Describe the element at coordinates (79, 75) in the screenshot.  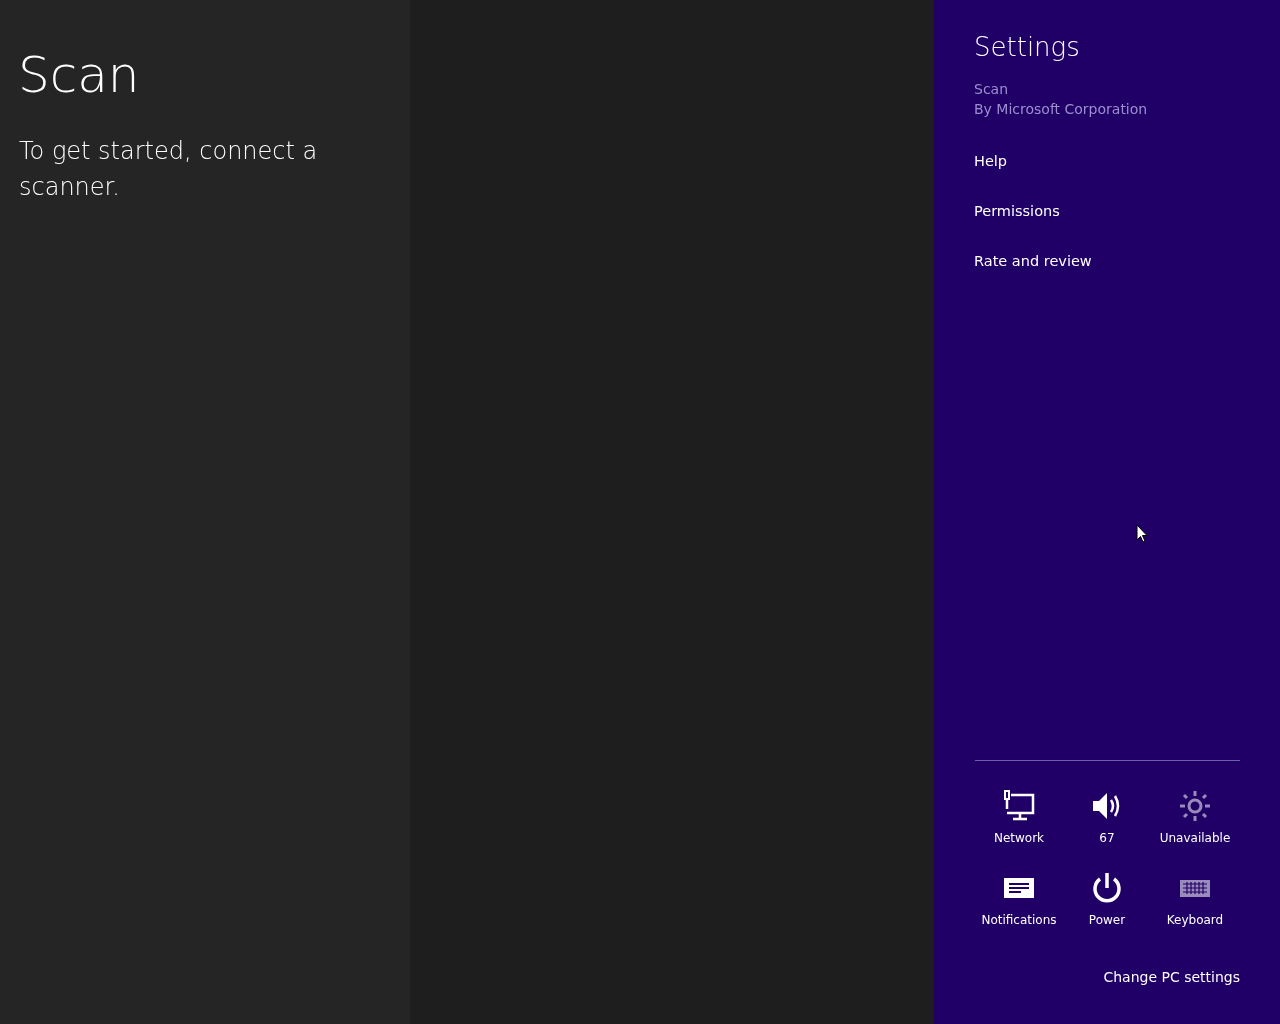
I see `app-title: Scan` at that location.